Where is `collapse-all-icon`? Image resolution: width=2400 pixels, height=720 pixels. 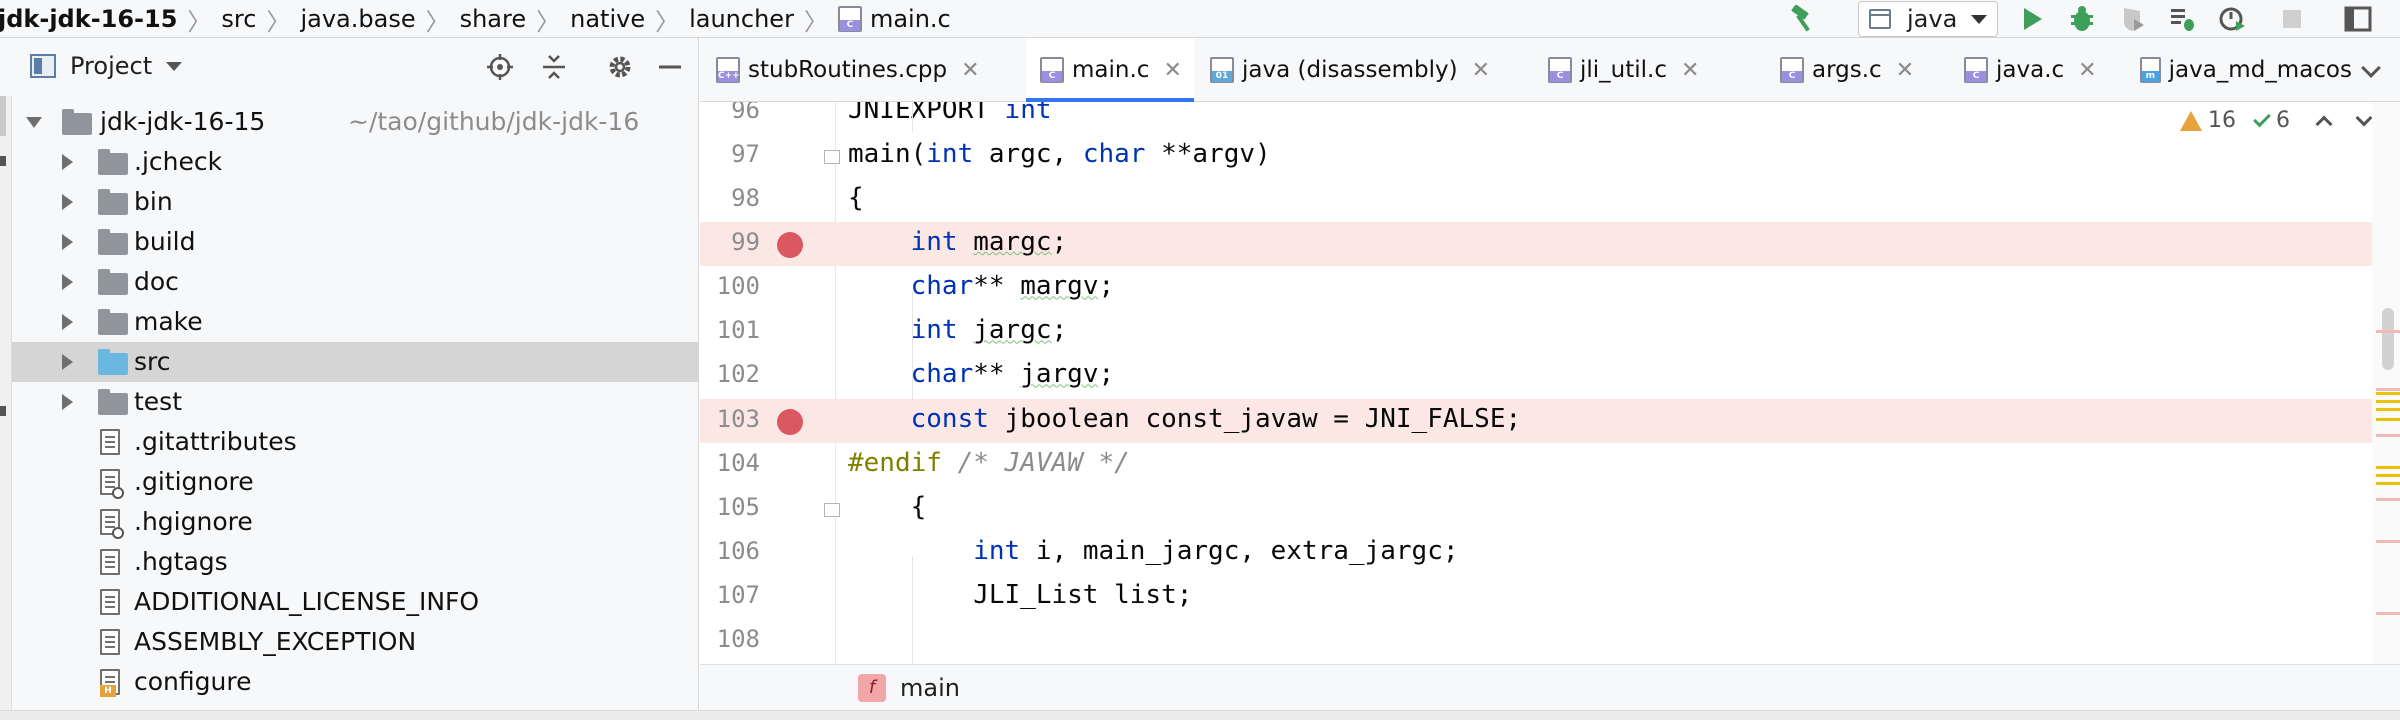 collapse-all-icon is located at coordinates (554, 67).